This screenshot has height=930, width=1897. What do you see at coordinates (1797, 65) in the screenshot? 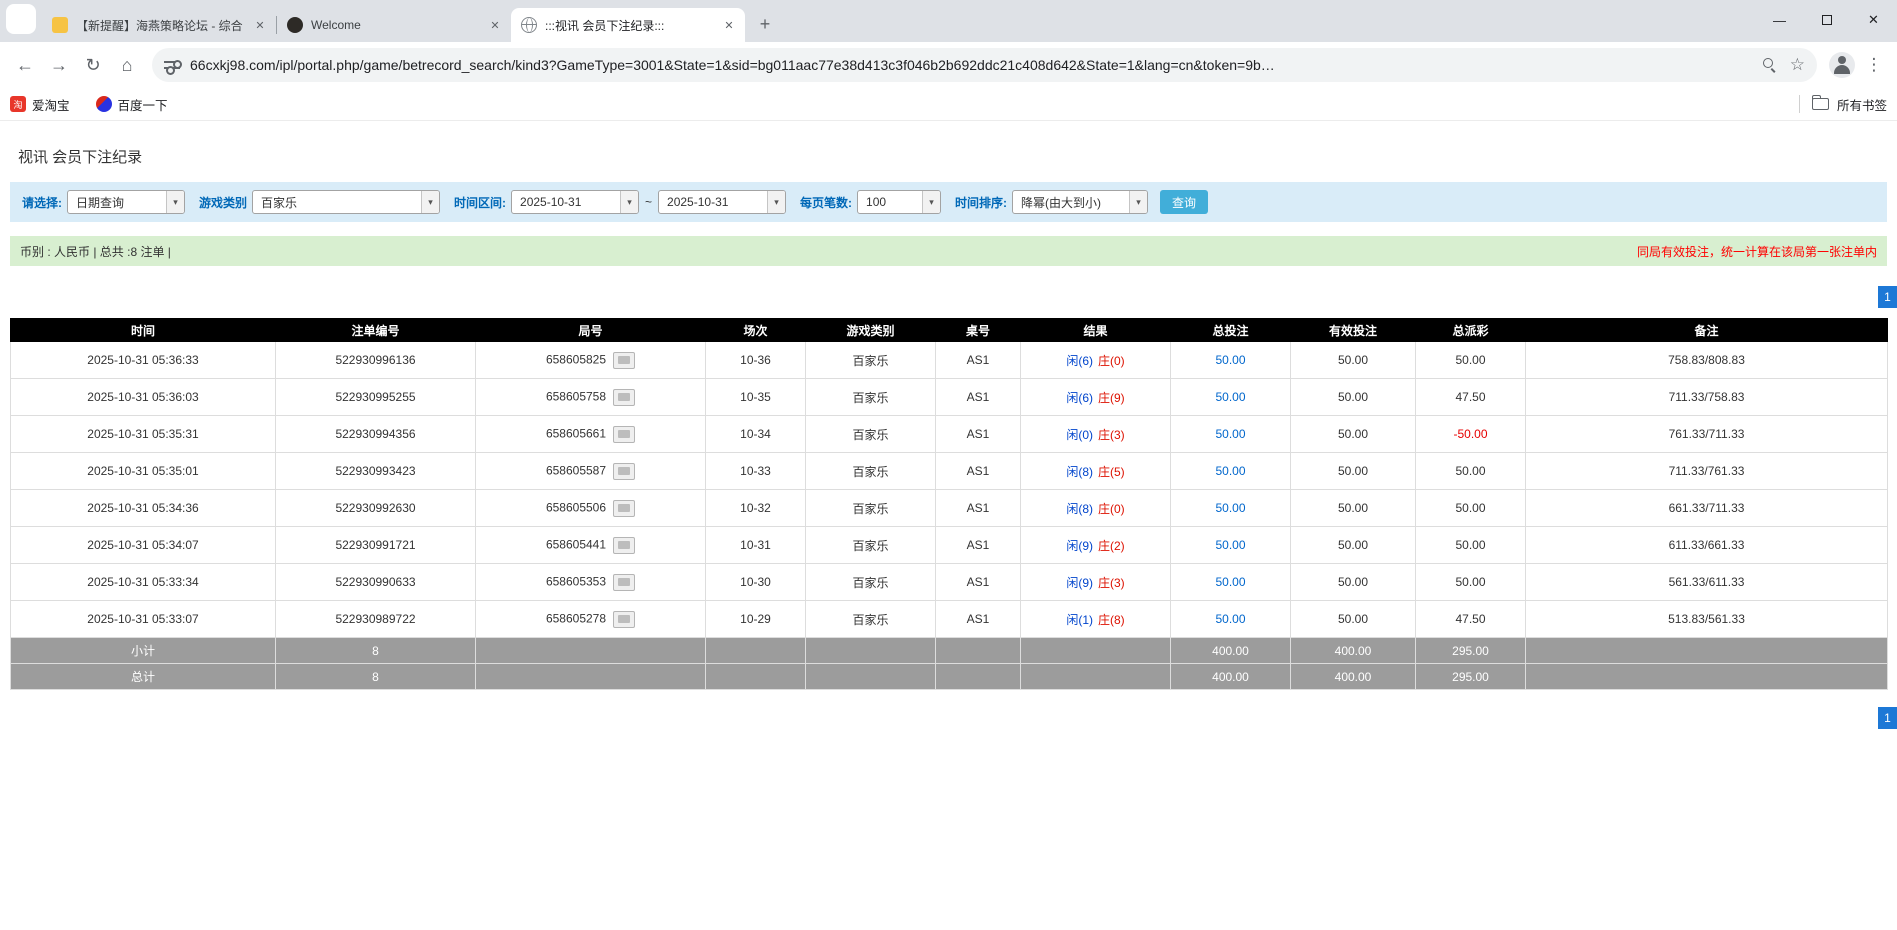
I see `bookmark-star-icon: ☆` at bounding box center [1797, 65].